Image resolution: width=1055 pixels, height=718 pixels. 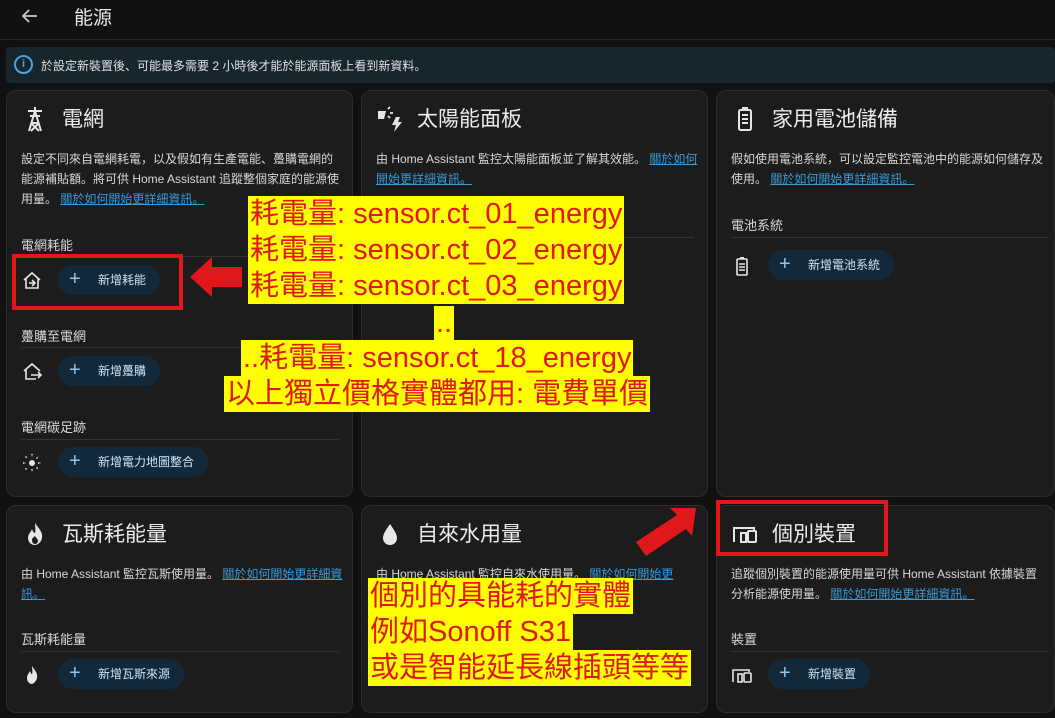 What do you see at coordinates (757, 225) in the screenshot?
I see `battery-section-label: 電池系統` at bounding box center [757, 225].